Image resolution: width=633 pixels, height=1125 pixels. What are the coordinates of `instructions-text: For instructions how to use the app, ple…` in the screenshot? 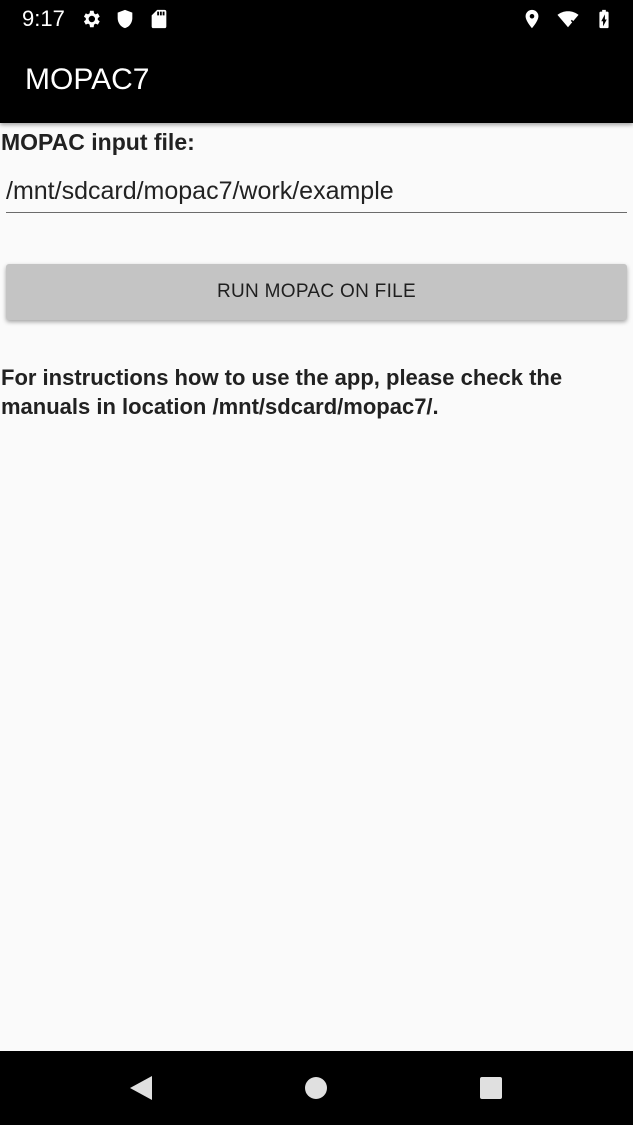 It's located at (282, 392).